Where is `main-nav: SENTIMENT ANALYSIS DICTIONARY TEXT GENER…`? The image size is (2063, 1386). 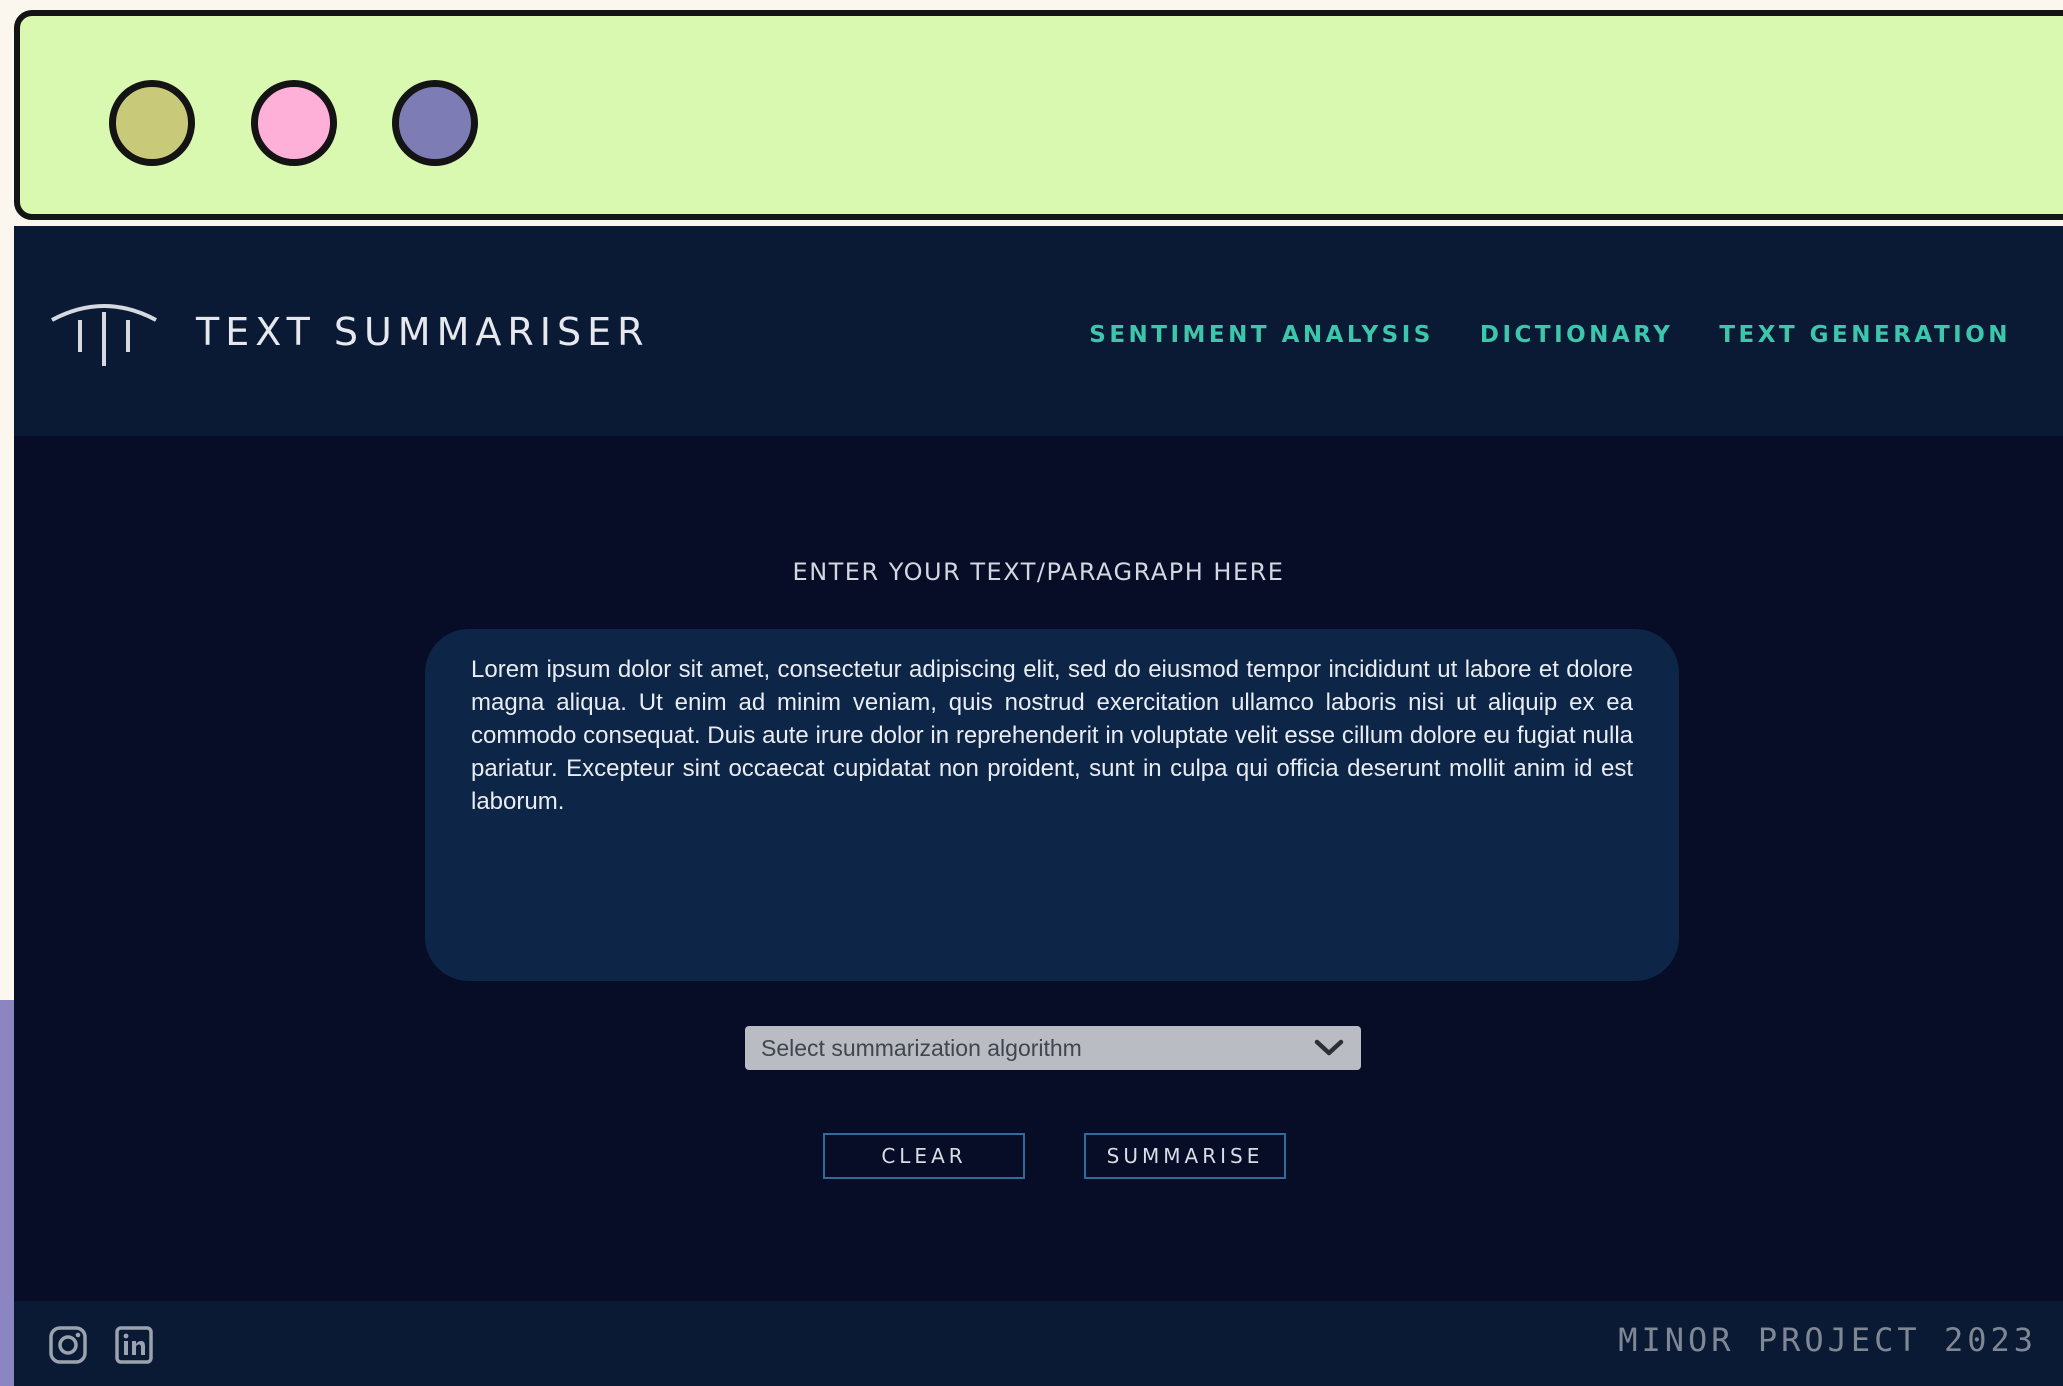
main-nav: SENTIMENT ANALYSIS DICTIONARY TEXT GENER… is located at coordinates (1550, 335).